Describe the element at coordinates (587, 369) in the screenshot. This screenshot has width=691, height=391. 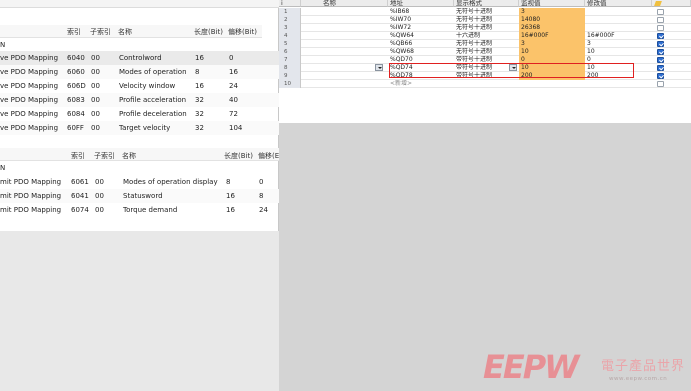
I see `eepw-watermark: EEPW 電子產品世界 www.eepw.com.cn` at that location.